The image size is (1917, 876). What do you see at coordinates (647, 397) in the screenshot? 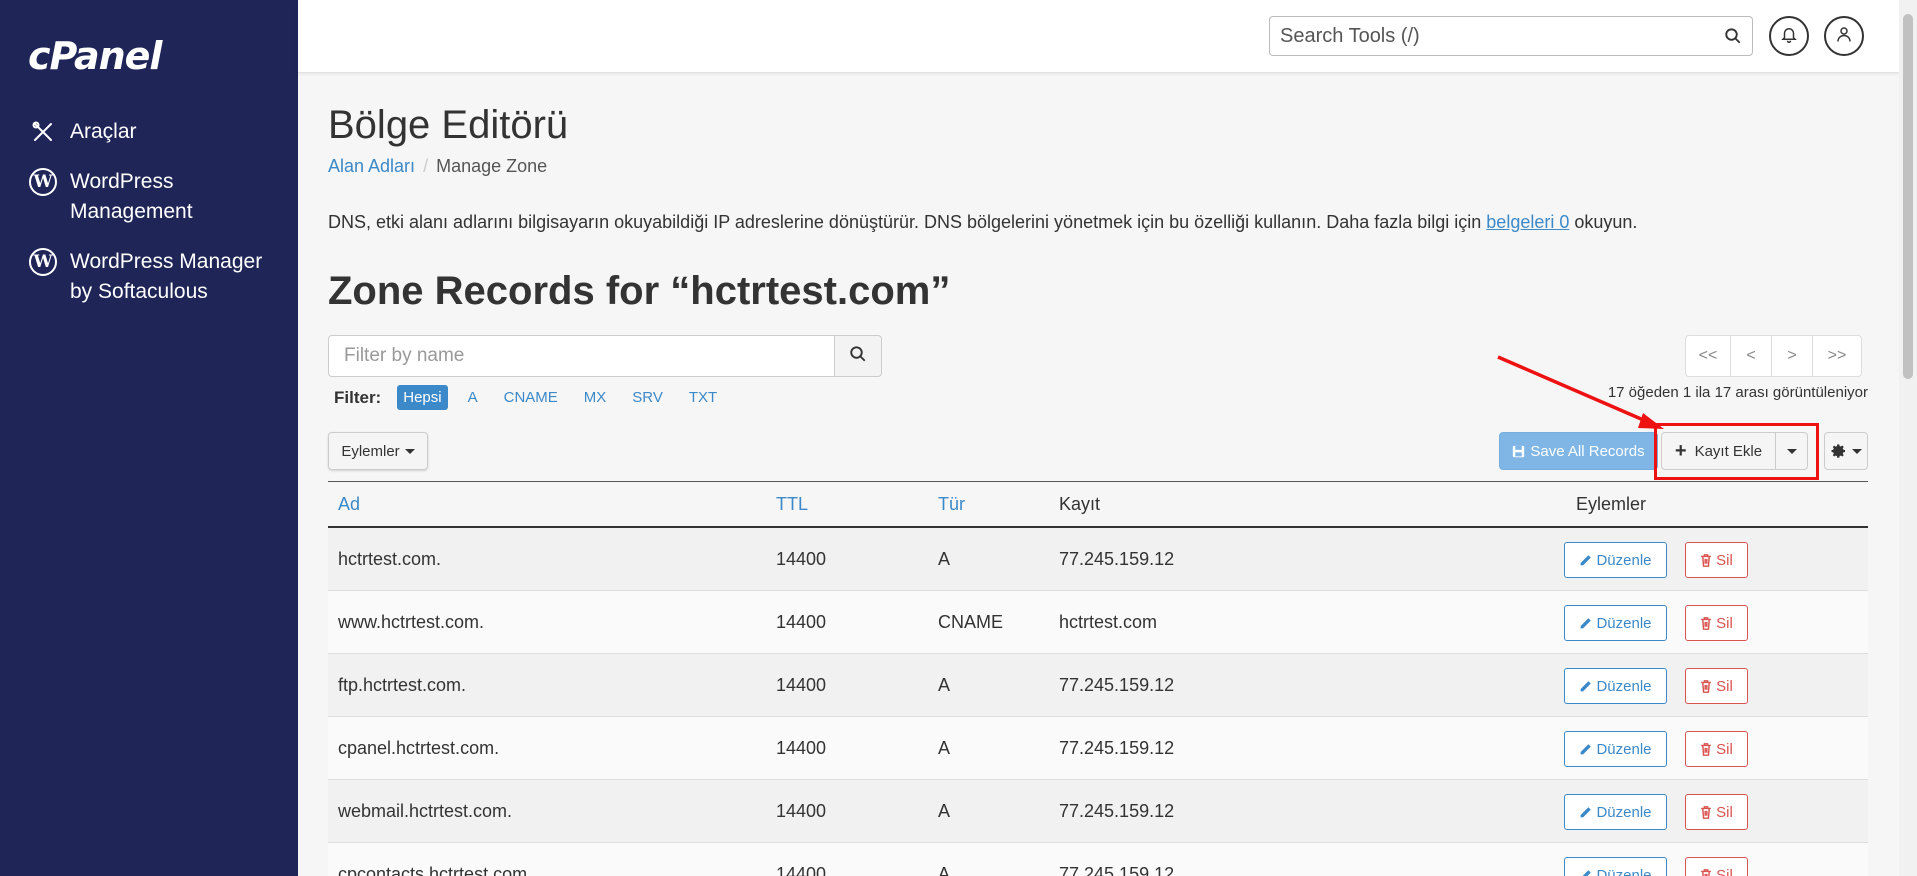
I see `filter-chip-srv: SRV` at bounding box center [647, 397].